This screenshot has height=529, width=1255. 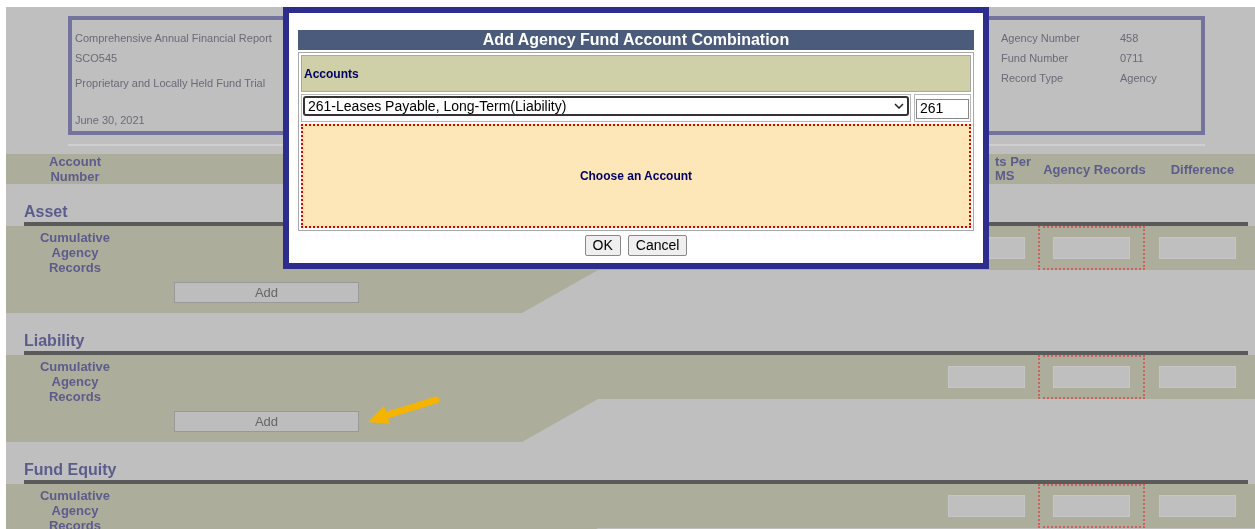 What do you see at coordinates (1013, 169) in the screenshot?
I see `column-header: ts Per MS` at bounding box center [1013, 169].